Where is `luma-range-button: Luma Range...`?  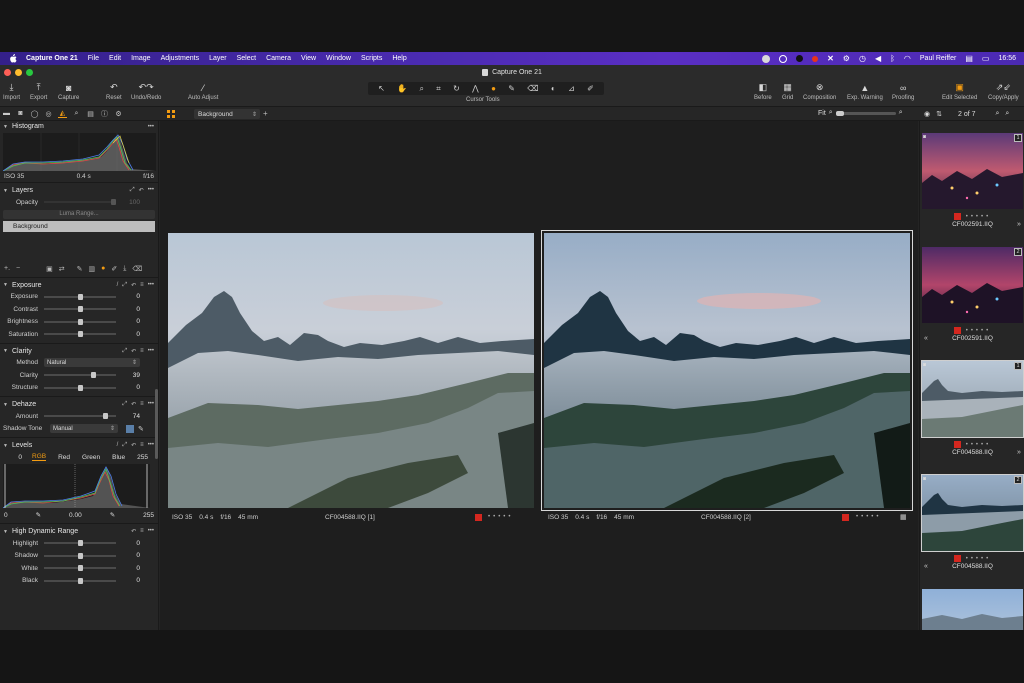 luma-range-button: Luma Range... is located at coordinates (79, 214).